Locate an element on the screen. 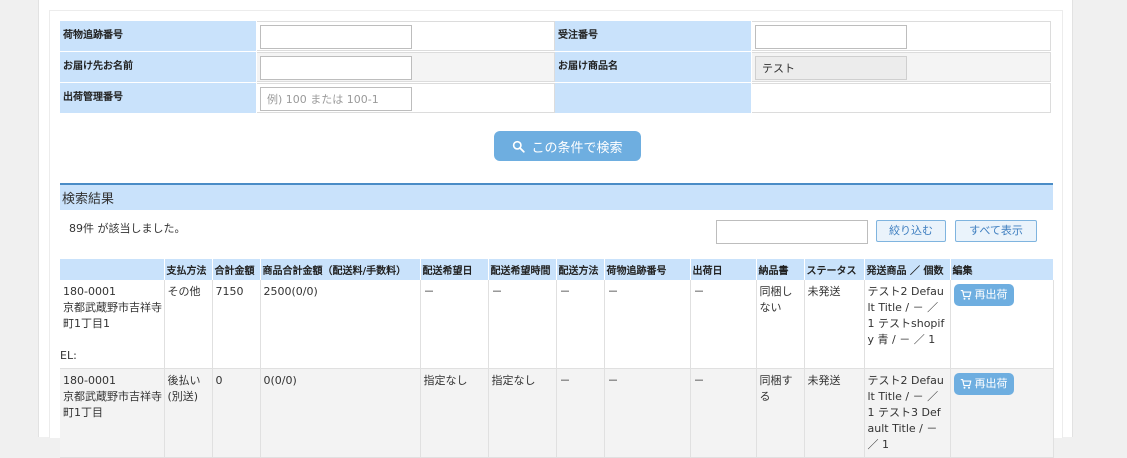 The width and height of the screenshot is (1127, 458). col-total: 合計金額 is located at coordinates (236, 269).